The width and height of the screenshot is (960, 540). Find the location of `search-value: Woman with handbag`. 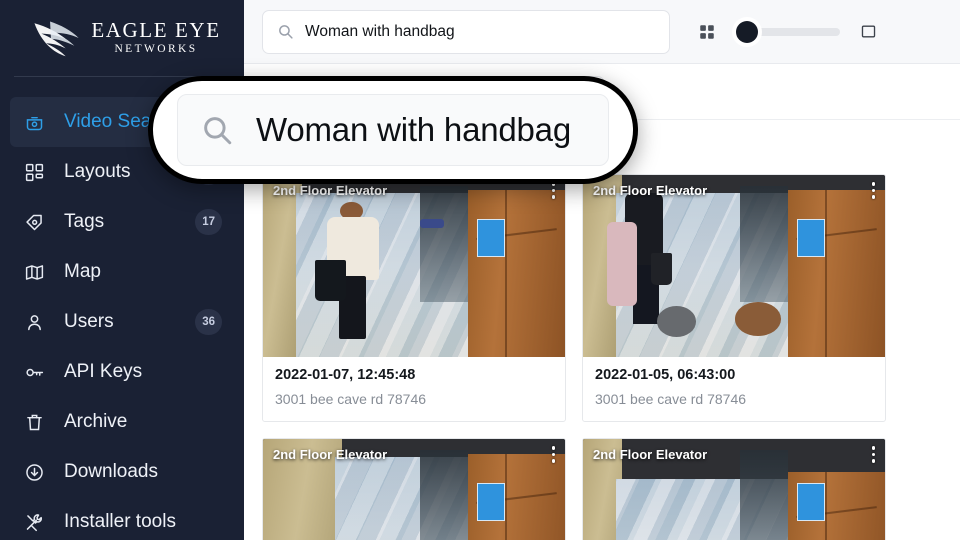

search-value: Woman with handbag is located at coordinates (380, 31).